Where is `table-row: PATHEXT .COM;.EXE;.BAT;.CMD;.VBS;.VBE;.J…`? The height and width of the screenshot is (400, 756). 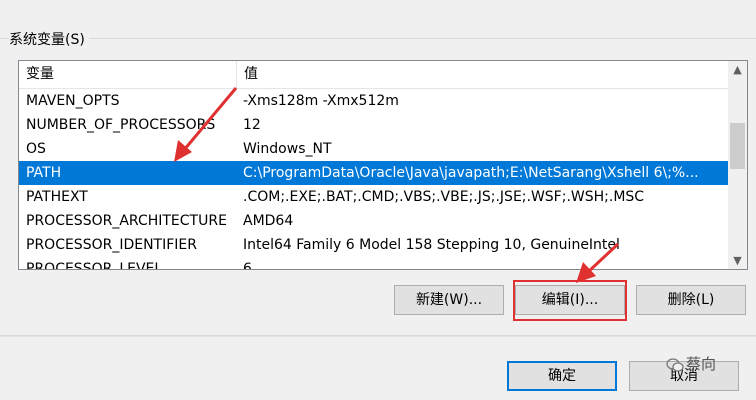
table-row: PATHEXT .COM;.EXE;.BAT;.CMD;.VBS;.VBE;.J… is located at coordinates (373, 197).